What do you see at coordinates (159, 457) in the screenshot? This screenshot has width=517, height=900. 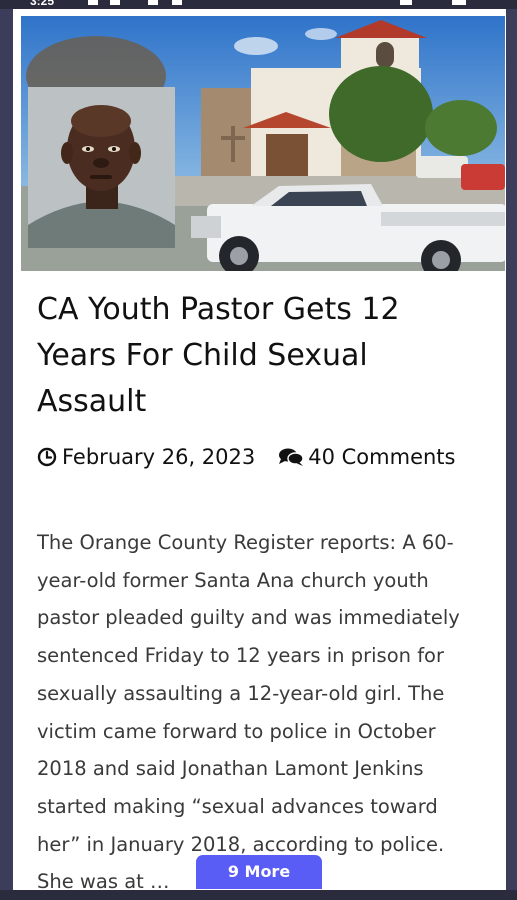 I see `article-date: February 26, 2023` at bounding box center [159, 457].